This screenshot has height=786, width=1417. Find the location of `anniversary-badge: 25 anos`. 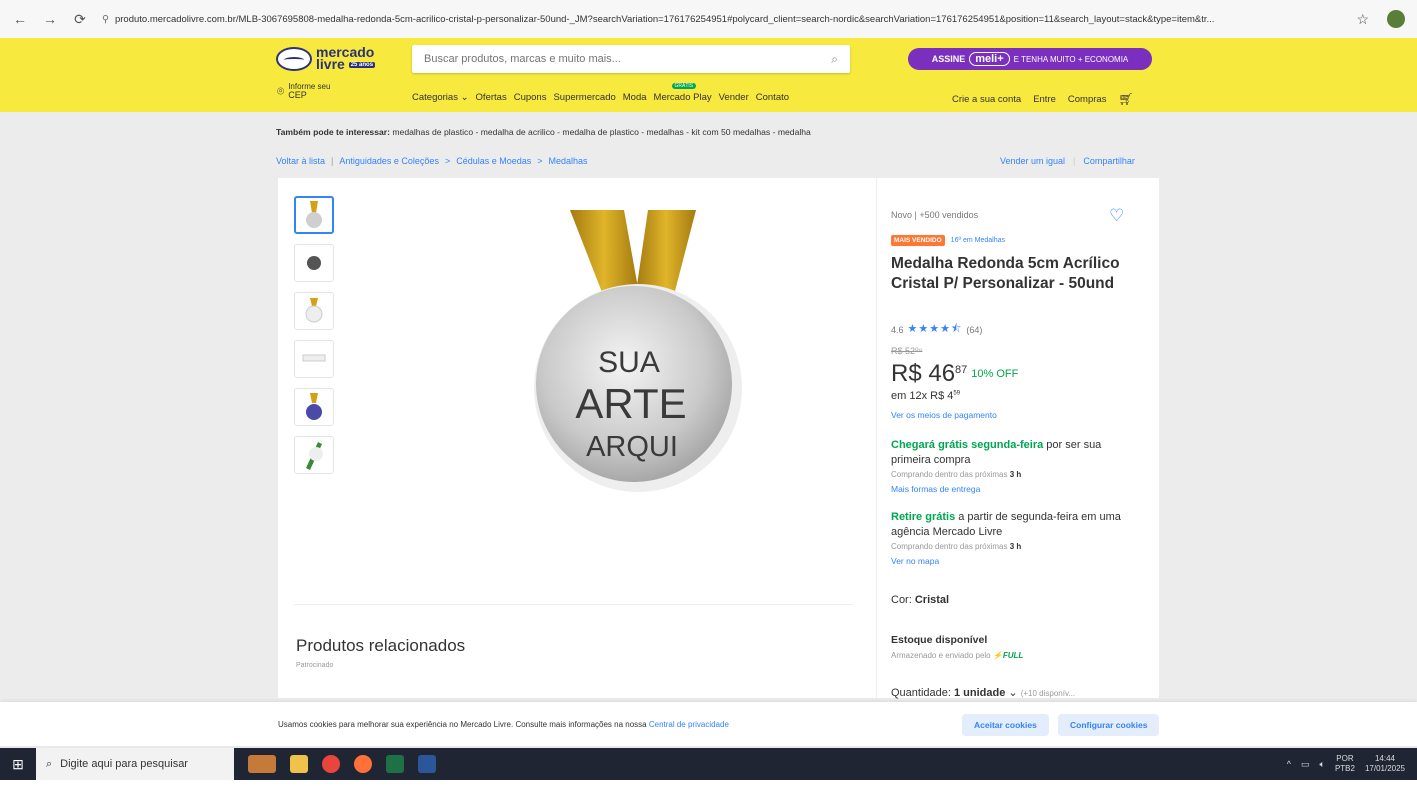

anniversary-badge: 25 anos is located at coordinates (362, 65).